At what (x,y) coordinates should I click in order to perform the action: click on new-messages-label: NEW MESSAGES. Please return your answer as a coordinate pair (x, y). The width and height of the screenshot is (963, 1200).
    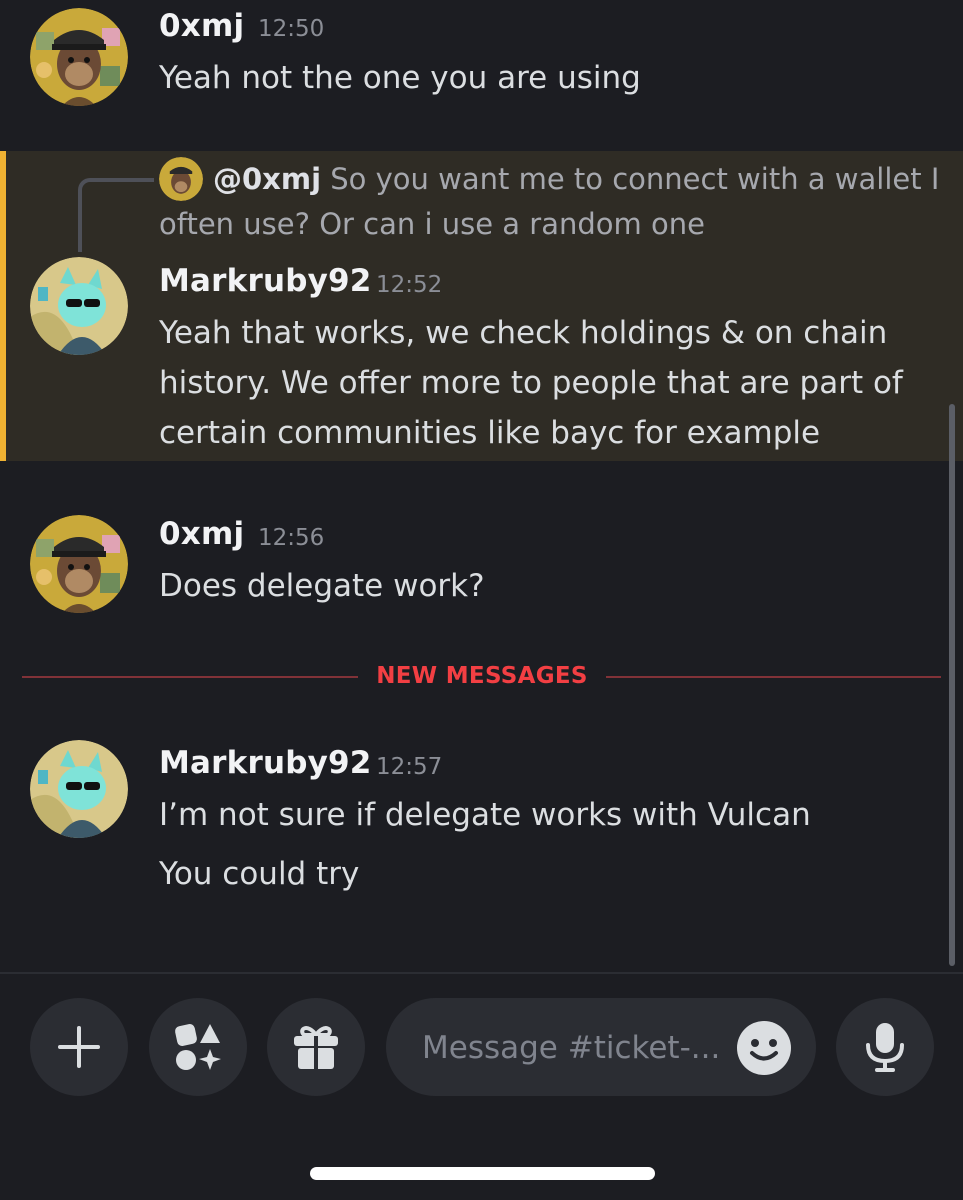
    Looking at the image, I should click on (482, 676).